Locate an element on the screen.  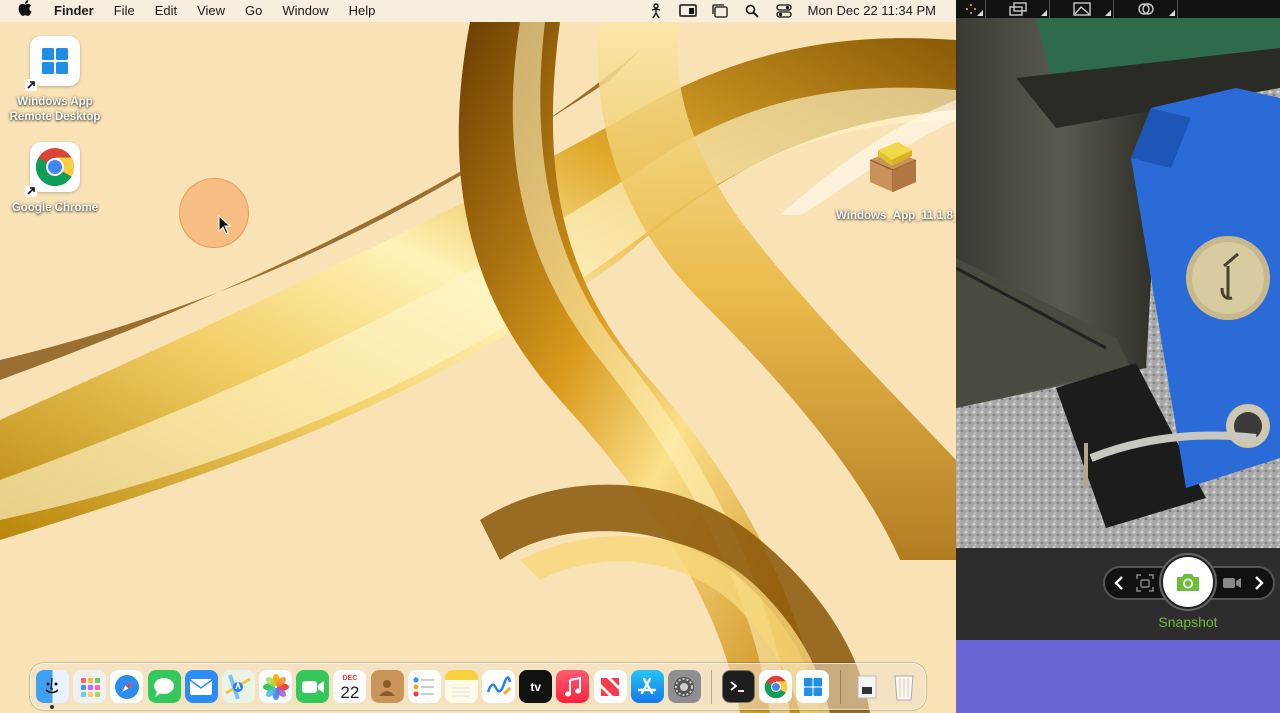
dock-terminal is located at coordinates (739, 686).